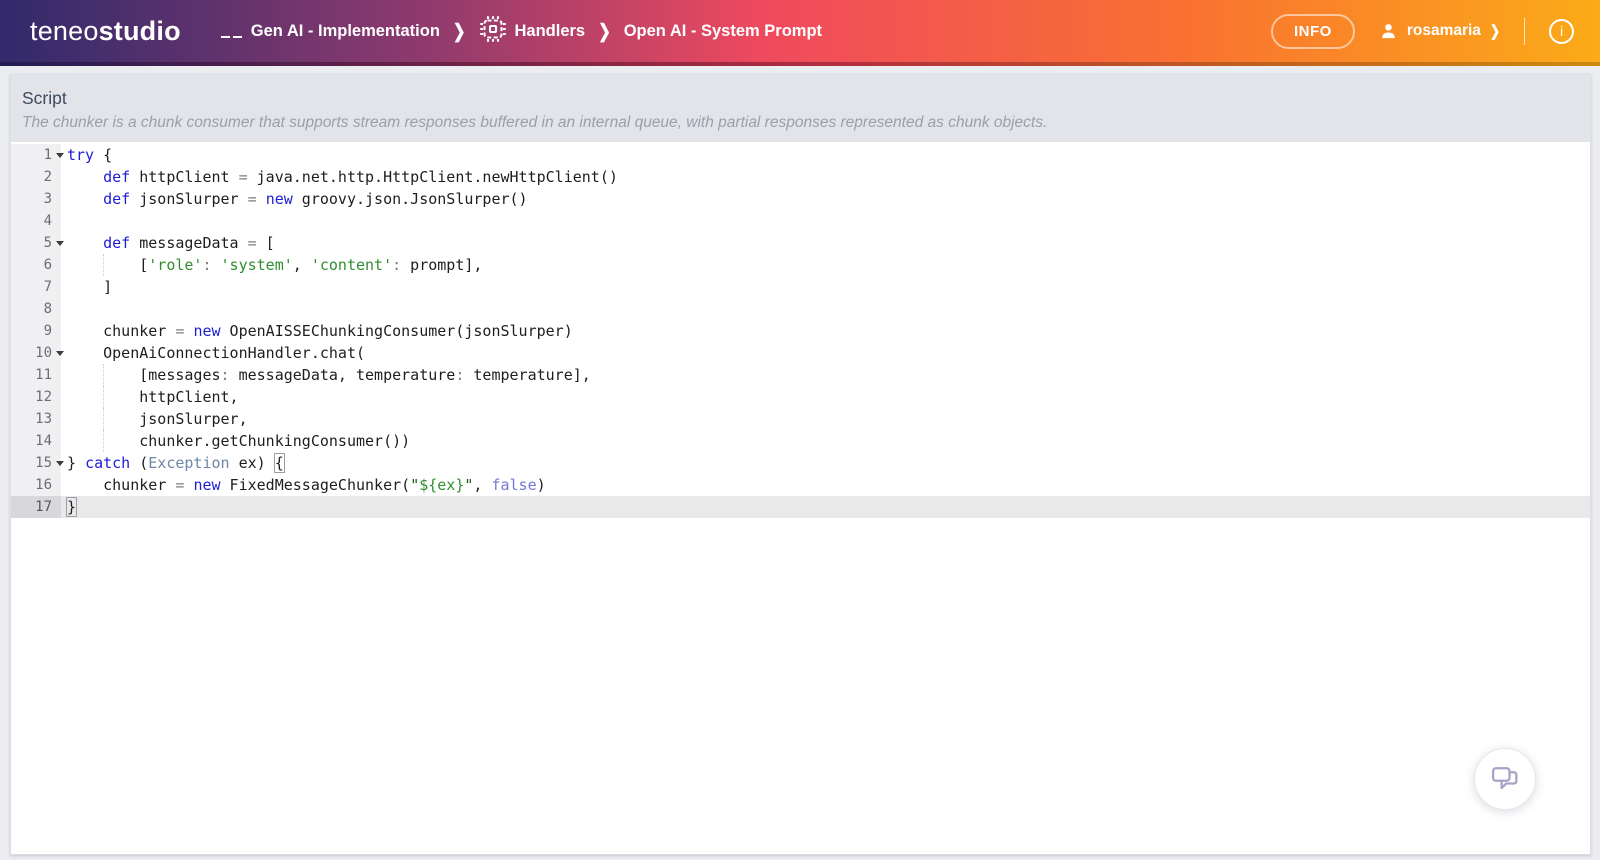  Describe the element at coordinates (442, 485) in the screenshot. I see `code-token: ${ex}` at that location.